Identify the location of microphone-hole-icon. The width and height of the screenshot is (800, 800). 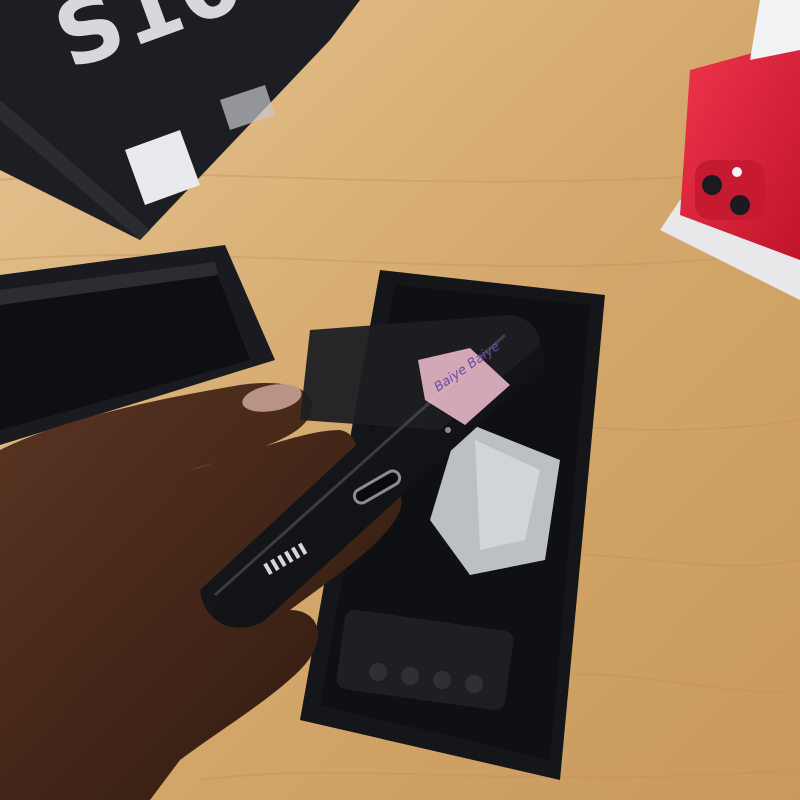
(448, 430).